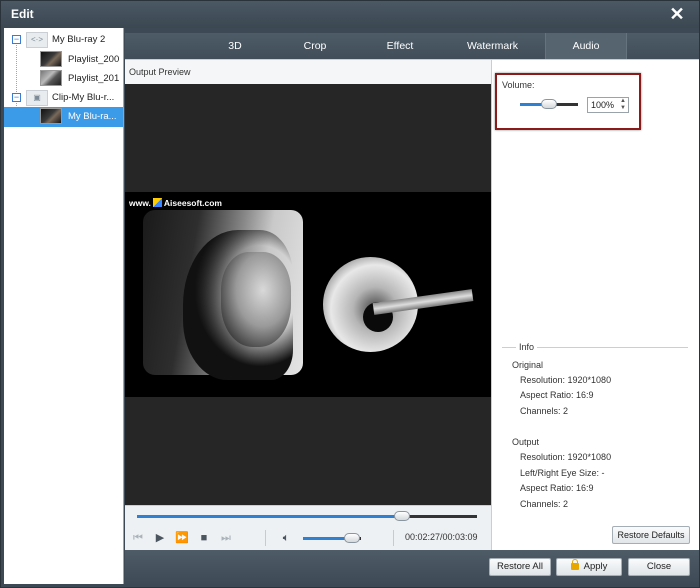 Image resolution: width=700 pixels, height=588 pixels. Describe the element at coordinates (94, 59) in the screenshot. I see `tree-item-label: Playlist_200` at that location.